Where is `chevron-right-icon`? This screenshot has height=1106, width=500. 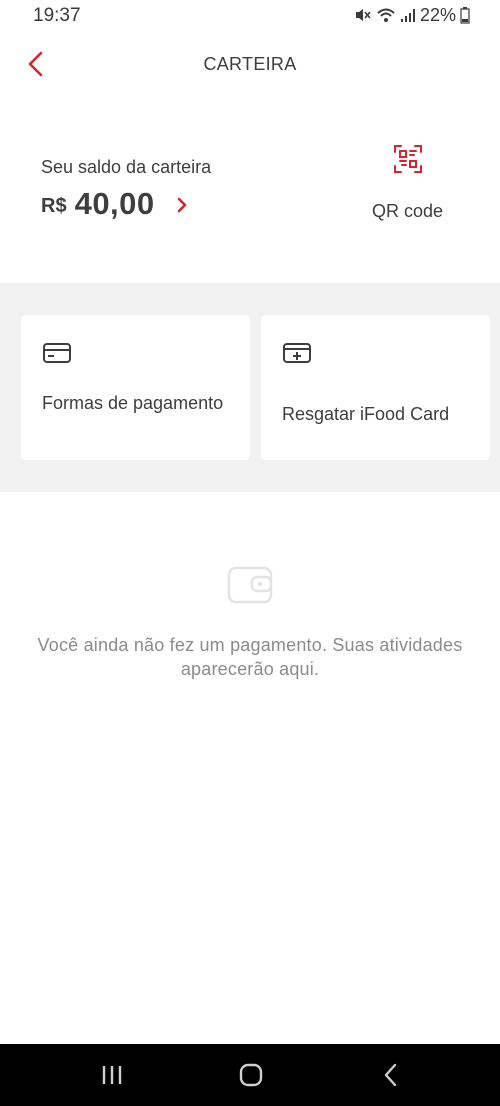
chevron-right-icon is located at coordinates (181, 205).